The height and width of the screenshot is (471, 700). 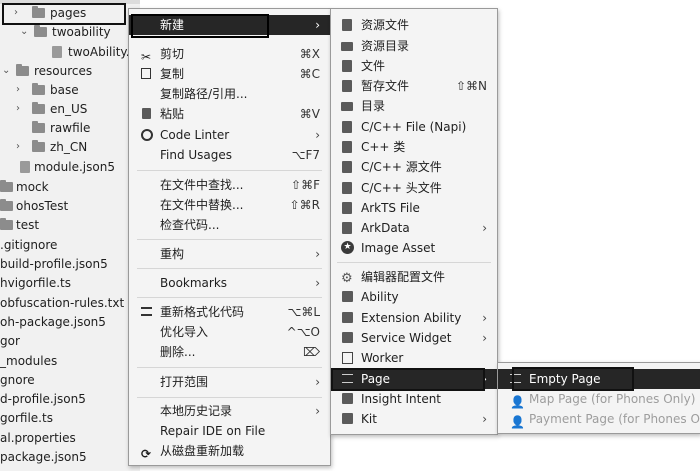 What do you see at coordinates (347, 147) in the screenshot?
I see `cpp-class-icon` at bounding box center [347, 147].